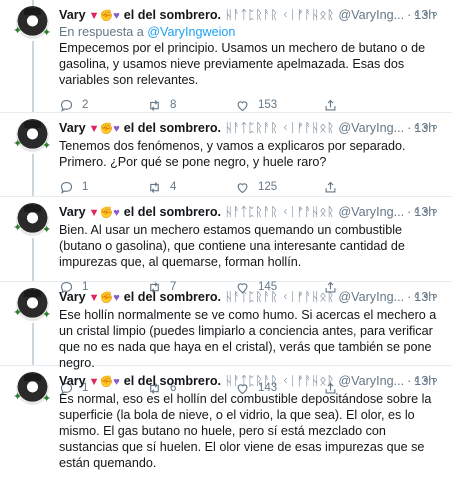 This screenshot has height=488, width=452. Describe the element at coordinates (85, 105) in the screenshot. I see `reply-count: 2` at that location.